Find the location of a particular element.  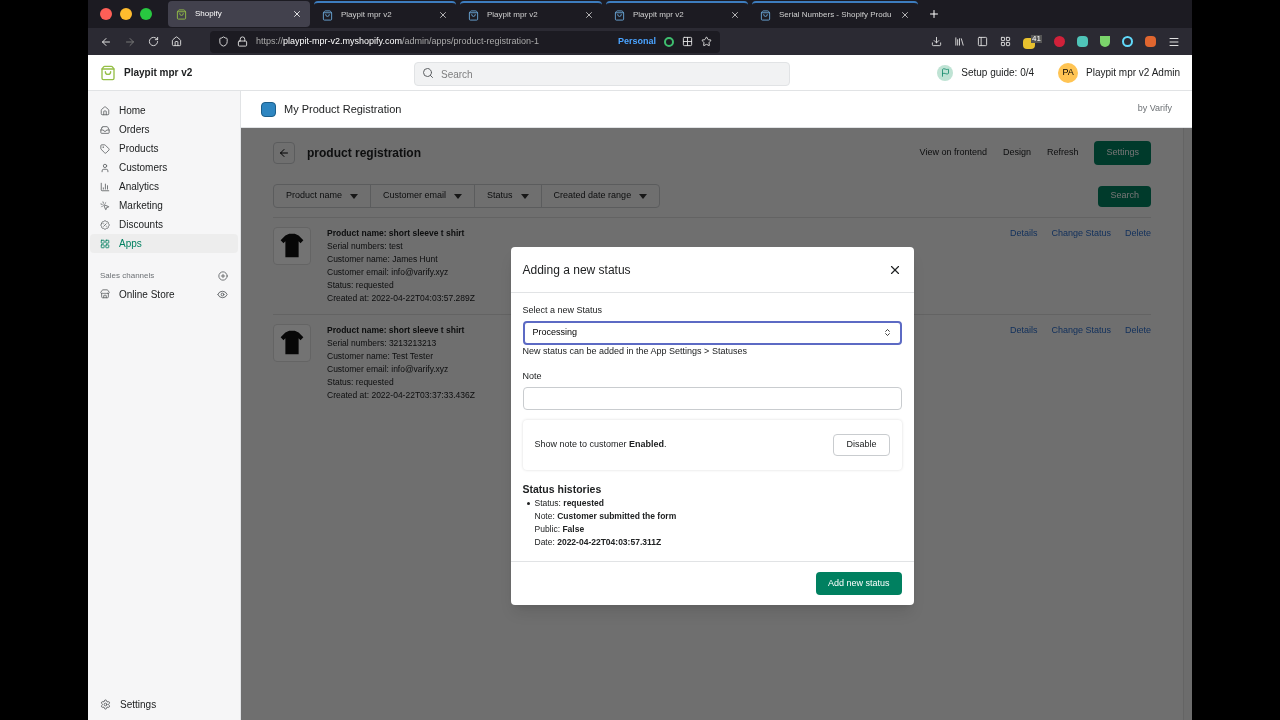

registration-detail: Created at: 2022-04-22T03:37:33.436Z is located at coordinates (401, 395).